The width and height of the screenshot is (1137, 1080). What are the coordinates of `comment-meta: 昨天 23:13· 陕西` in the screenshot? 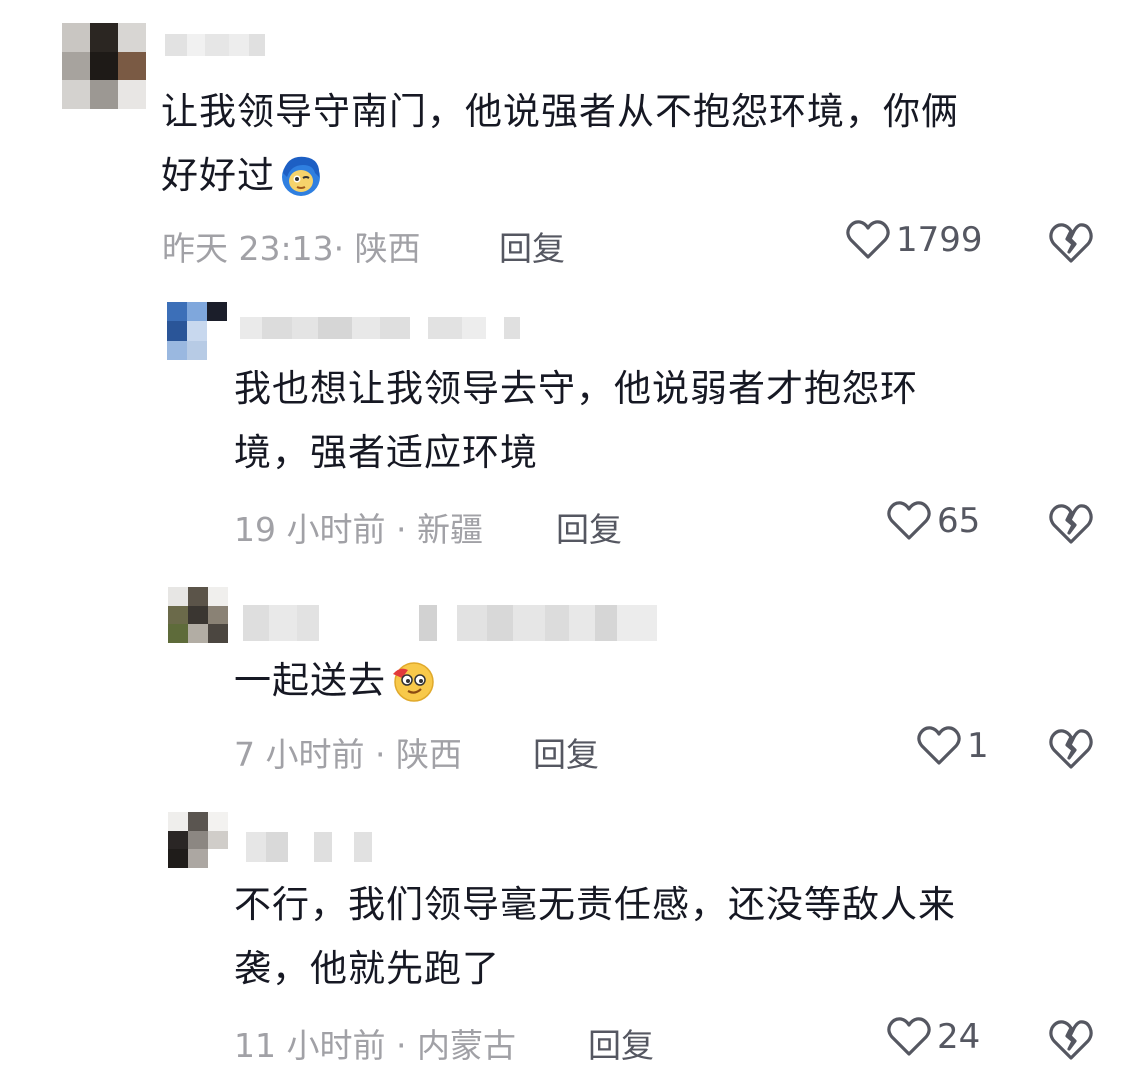 It's located at (291, 246).